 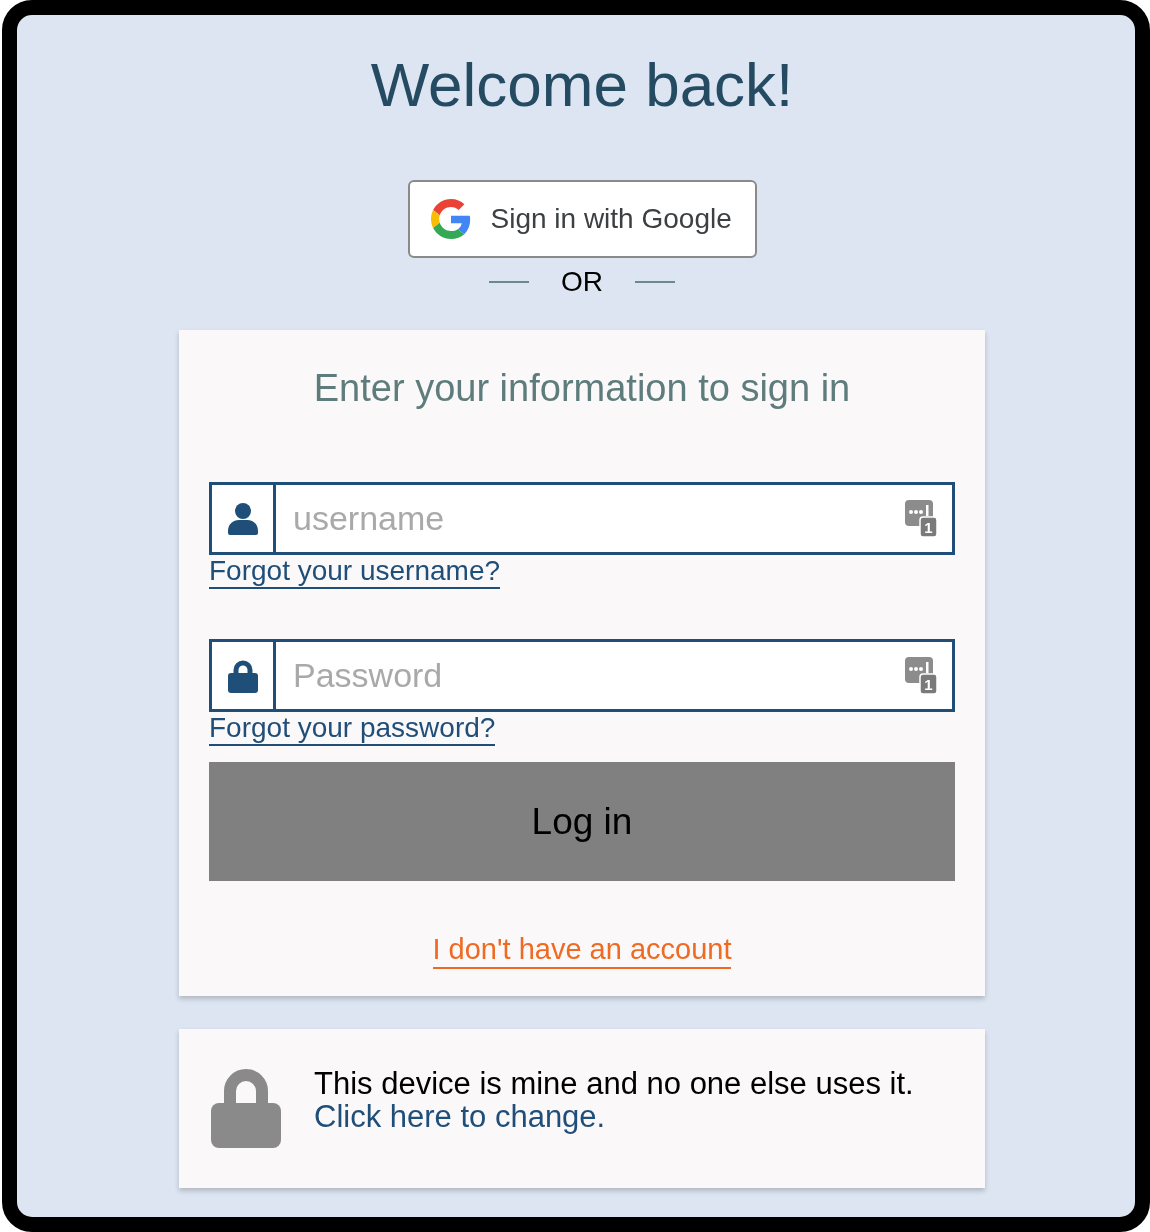 What do you see at coordinates (582, 282) in the screenshot?
I see `or-divider-label: OR` at bounding box center [582, 282].